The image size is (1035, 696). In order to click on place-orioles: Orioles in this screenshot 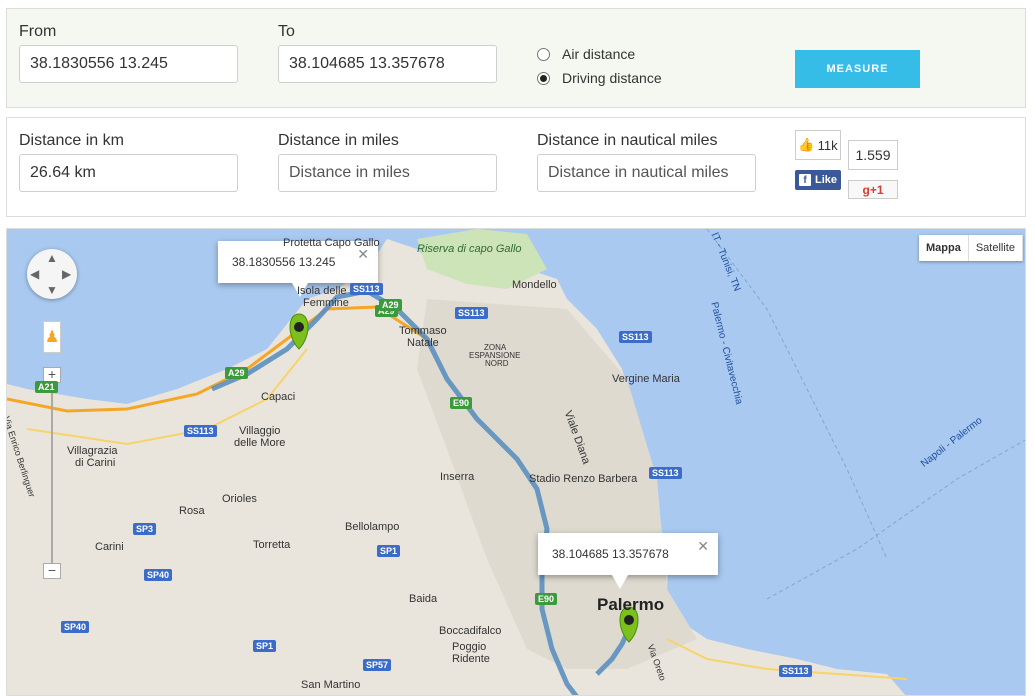, I will do `click(239, 499)`.